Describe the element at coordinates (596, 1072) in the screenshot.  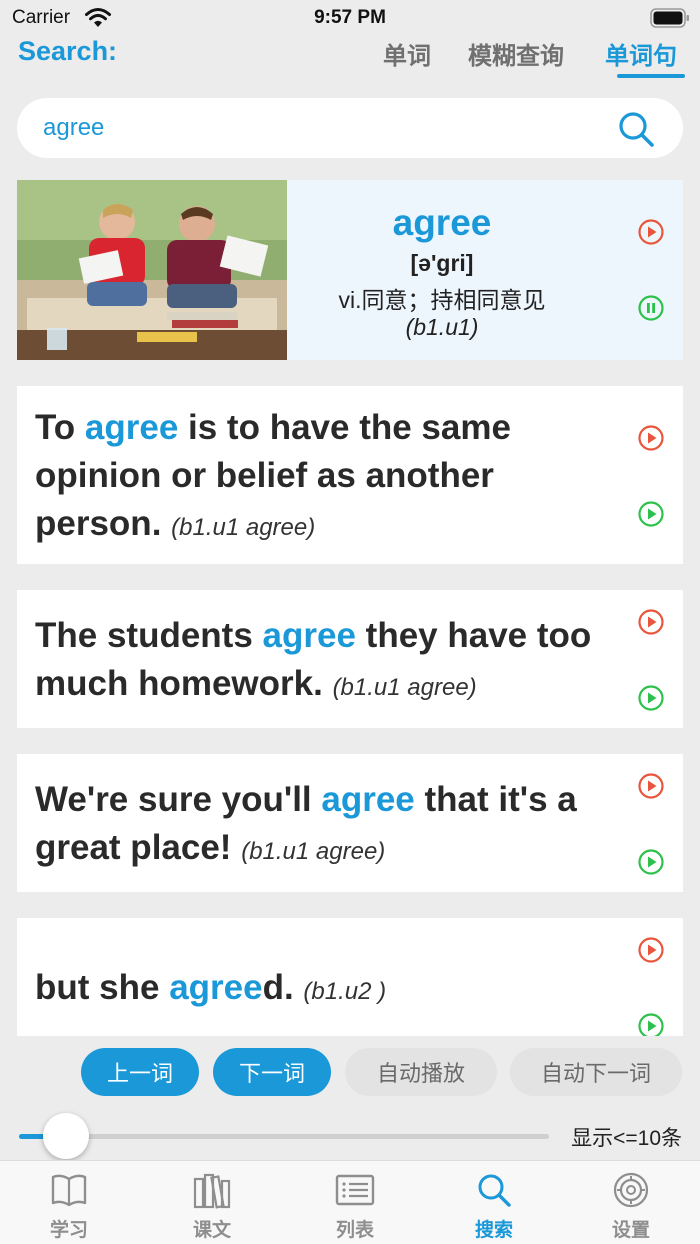
I see `auto-next-button: 自动下一词` at that location.